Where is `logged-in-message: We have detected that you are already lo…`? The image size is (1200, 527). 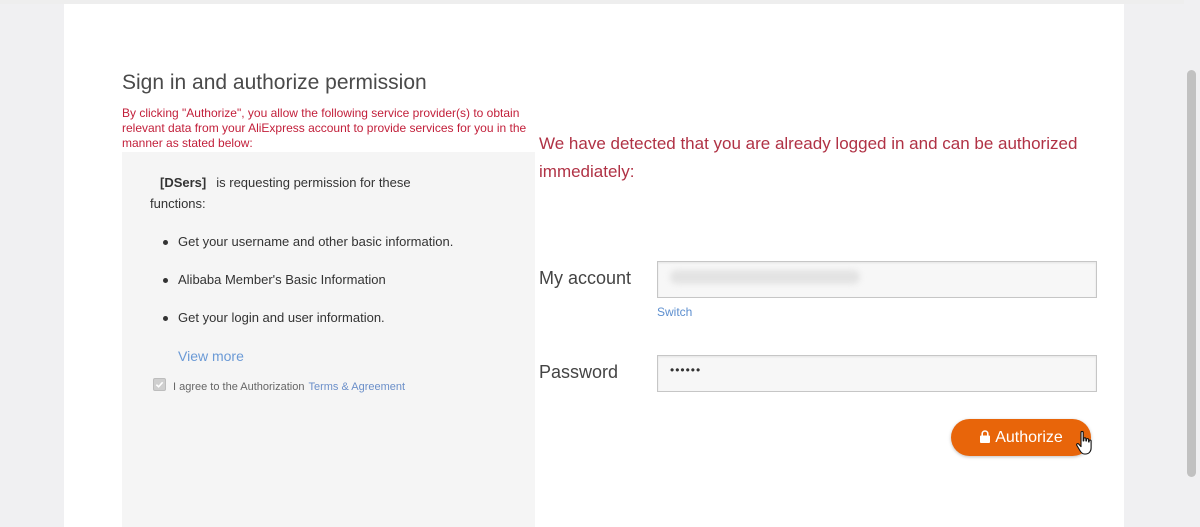
logged-in-message: We have detected that you are already lo… is located at coordinates (808, 157).